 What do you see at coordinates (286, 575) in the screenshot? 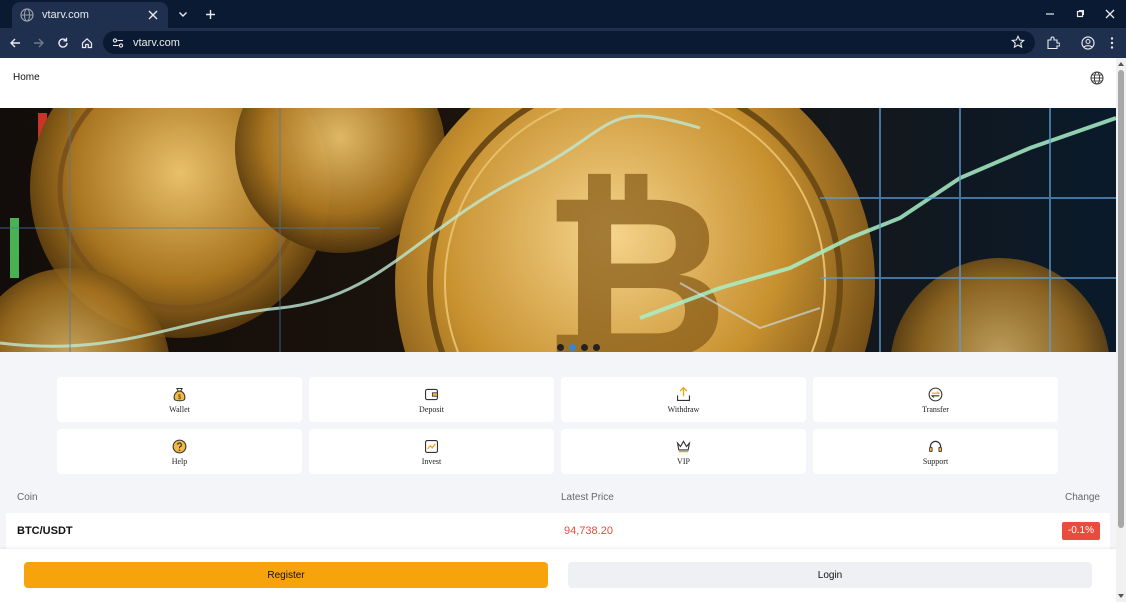
I see `register-button: Register` at bounding box center [286, 575].